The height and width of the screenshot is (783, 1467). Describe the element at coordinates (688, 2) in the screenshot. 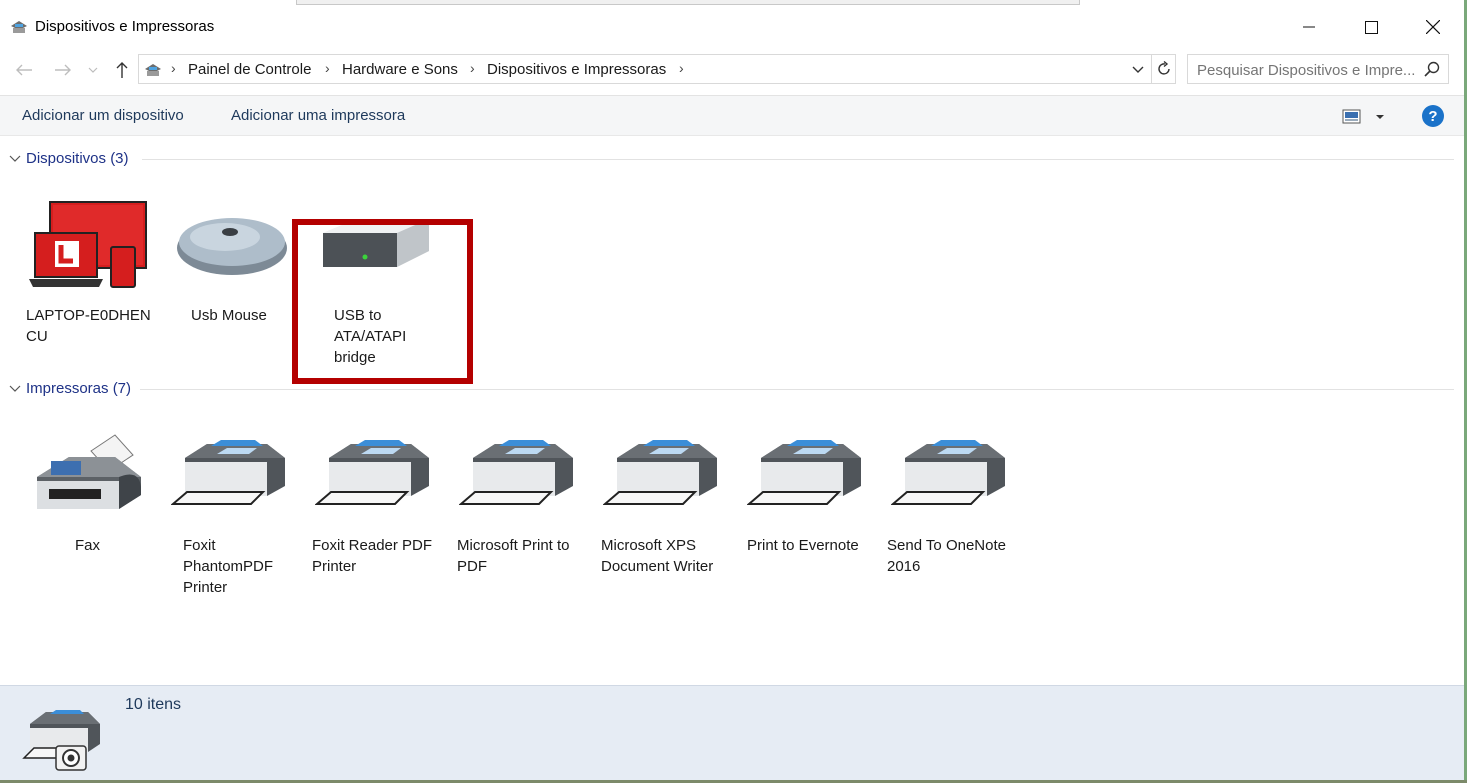

I see `background-window-edge` at that location.